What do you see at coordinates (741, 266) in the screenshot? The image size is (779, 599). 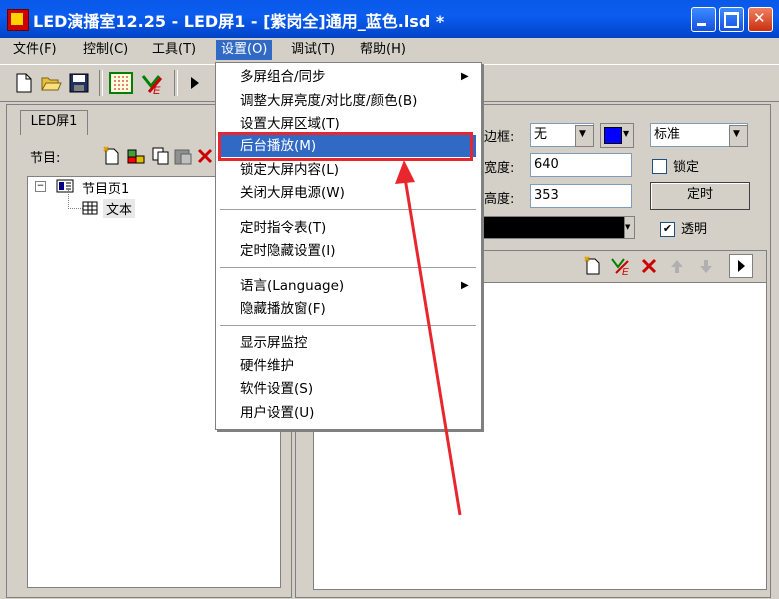 I see `play-preview-button` at bounding box center [741, 266].